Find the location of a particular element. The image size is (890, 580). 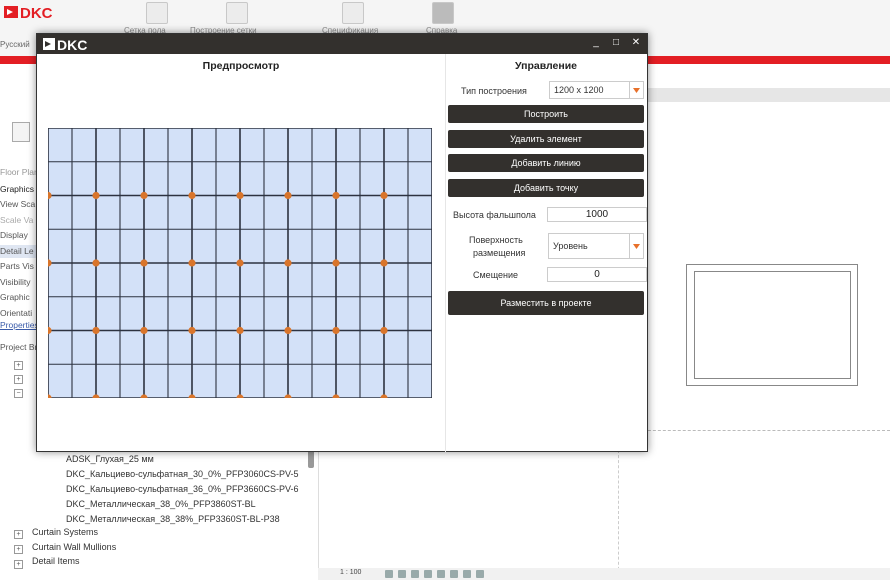

property-label: View Sca is located at coordinates (18, 204).